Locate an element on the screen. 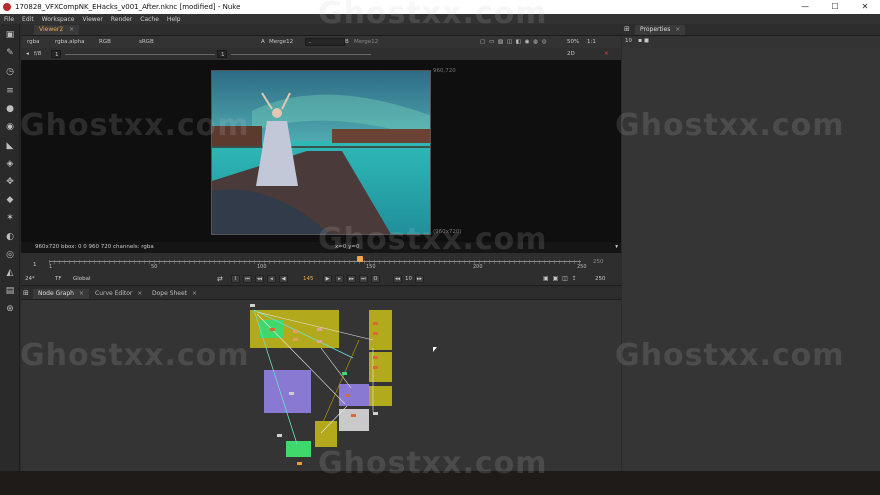 The image size is (880, 495). viewer-node is located at coordinates (375, 413).